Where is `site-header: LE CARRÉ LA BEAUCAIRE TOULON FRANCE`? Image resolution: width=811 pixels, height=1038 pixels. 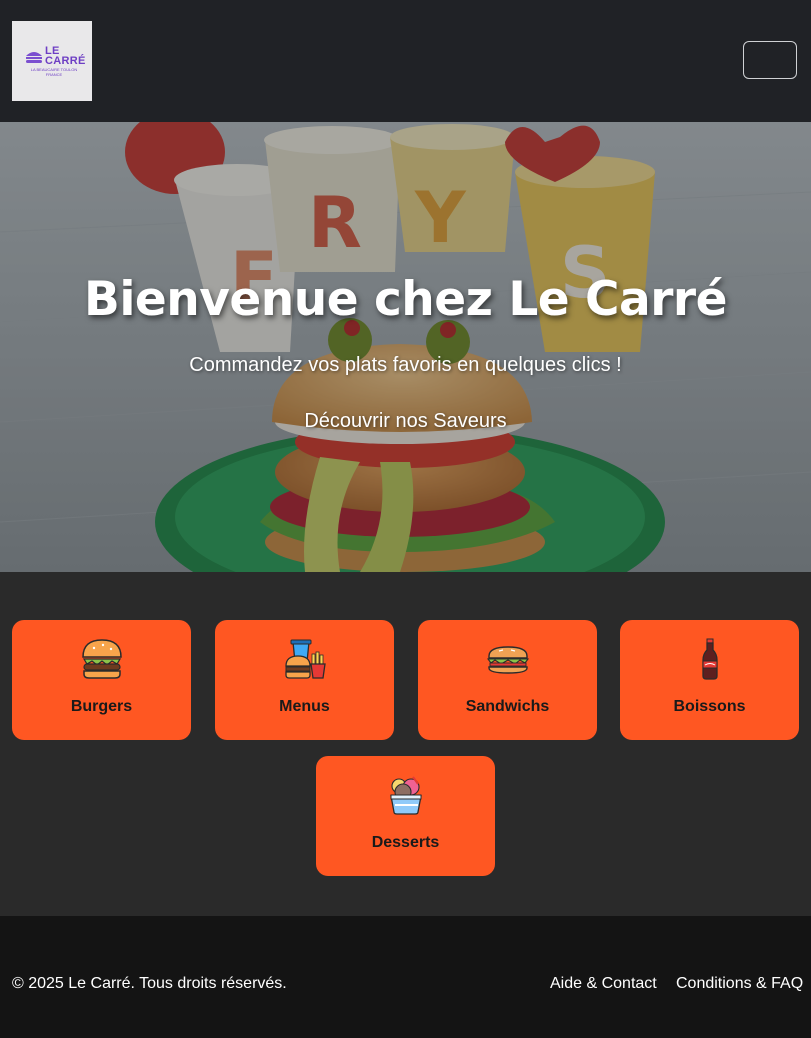
site-header: LE CARRÉ LA BEAUCAIRE TOULON FRANCE is located at coordinates (405, 61).